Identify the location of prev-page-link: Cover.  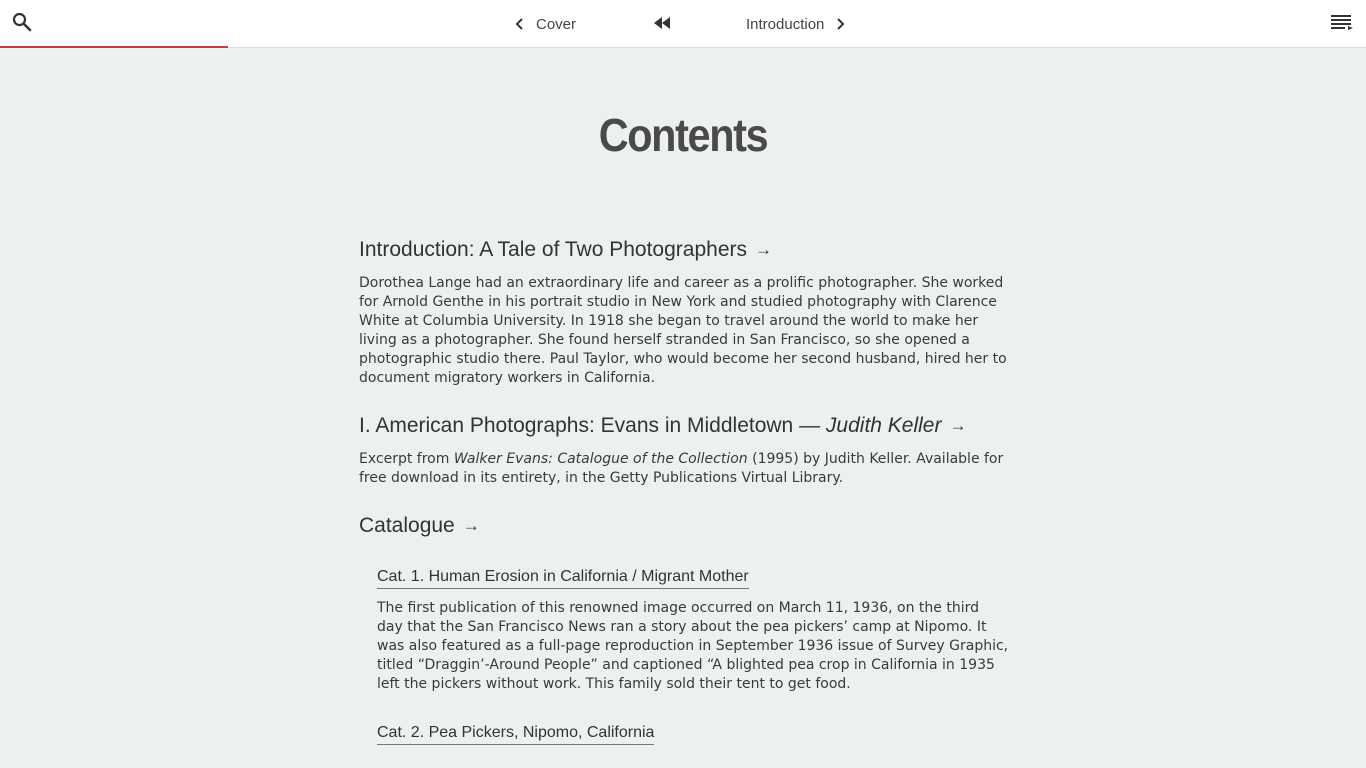
(545, 24).